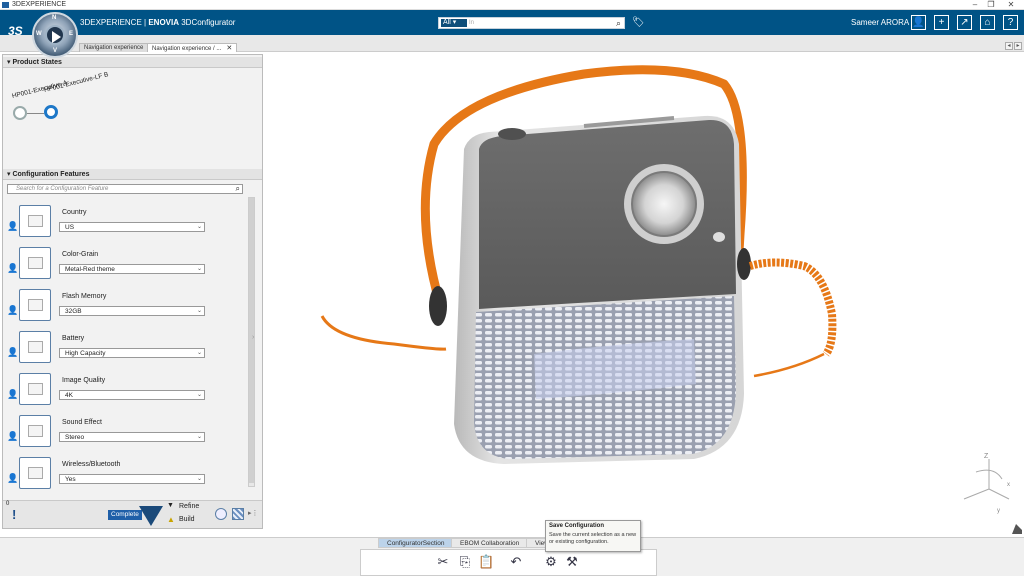 The width and height of the screenshot is (1024, 576). I want to click on search-input: In, so click(471, 23).